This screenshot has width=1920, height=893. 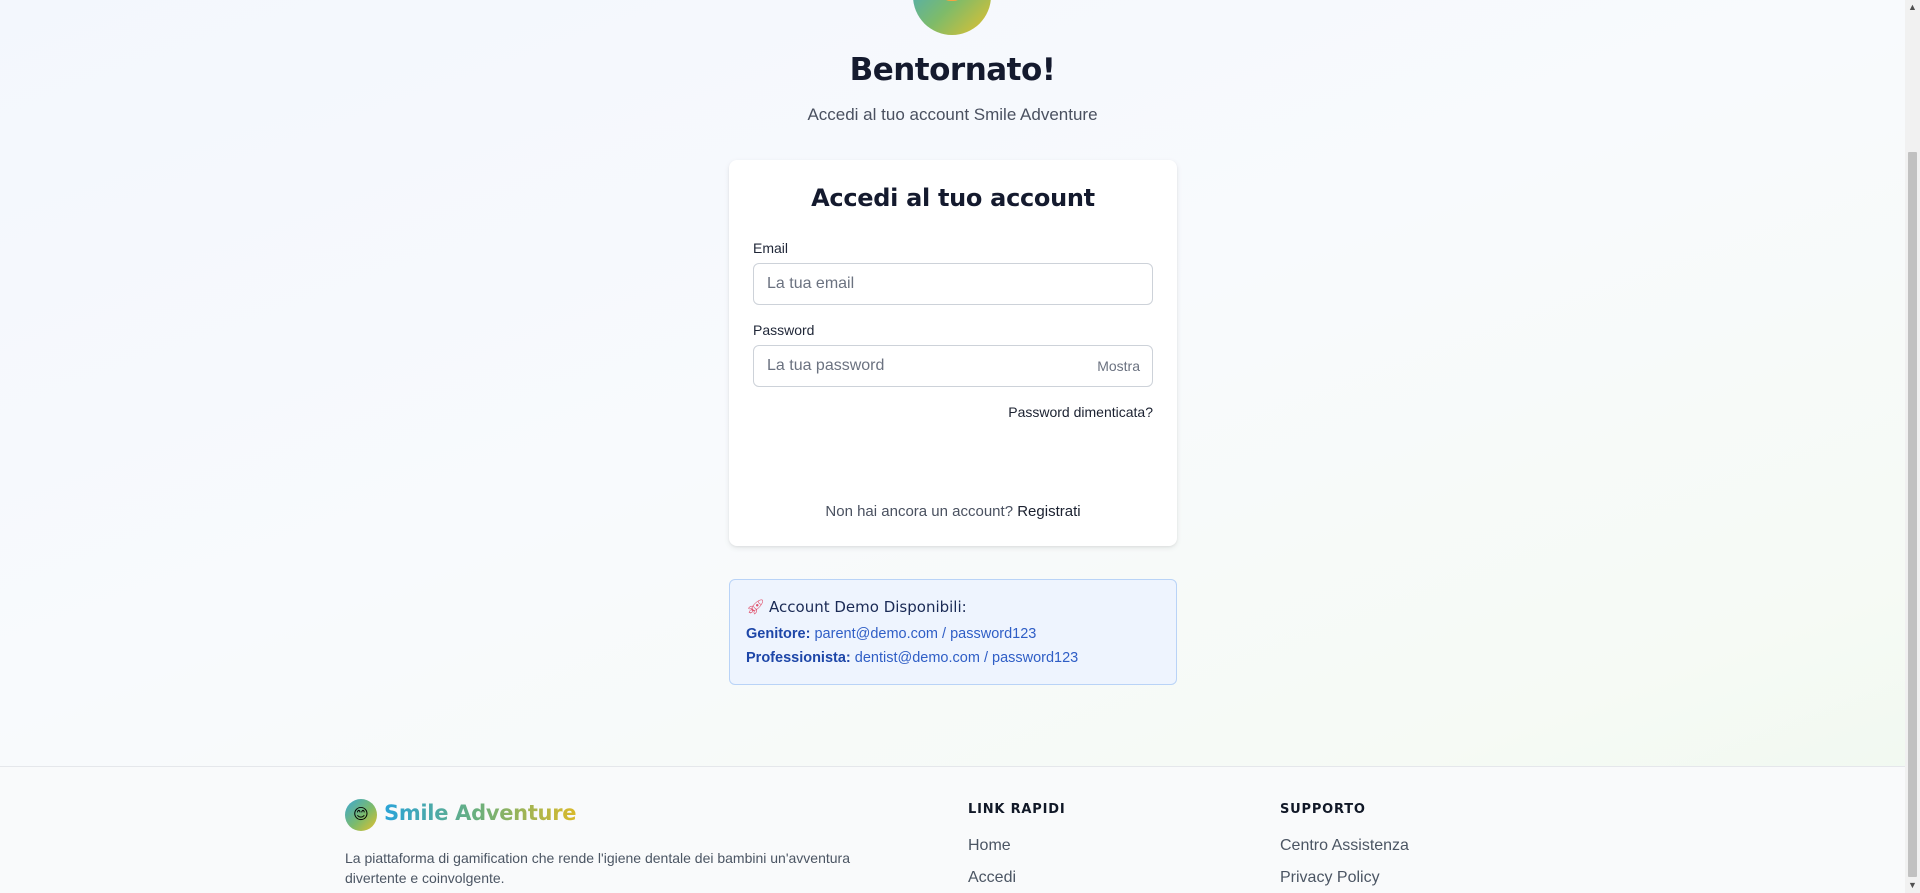 I want to click on footer-brand: Smile Adventure, so click(x=480, y=813).